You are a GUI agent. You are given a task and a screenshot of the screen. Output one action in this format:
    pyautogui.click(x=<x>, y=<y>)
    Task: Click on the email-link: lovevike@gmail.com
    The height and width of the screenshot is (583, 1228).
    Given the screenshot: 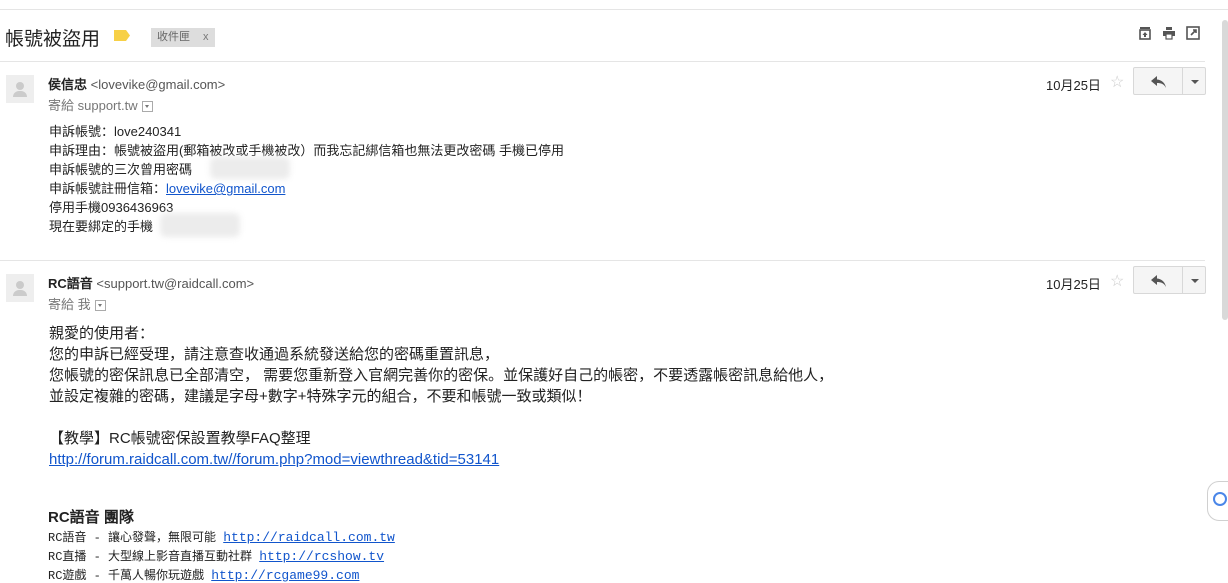 What is the action you would take?
    pyautogui.click(x=225, y=188)
    